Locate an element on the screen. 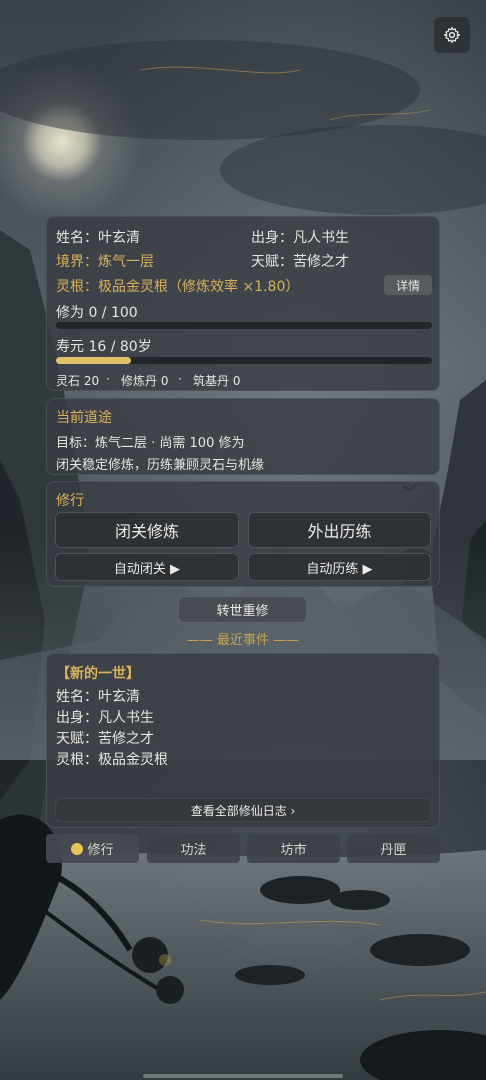 The height and width of the screenshot is (1080, 486). path-advice: 闭关稳定修炼，历练兼顾灵石与机缘 is located at coordinates (160, 465).